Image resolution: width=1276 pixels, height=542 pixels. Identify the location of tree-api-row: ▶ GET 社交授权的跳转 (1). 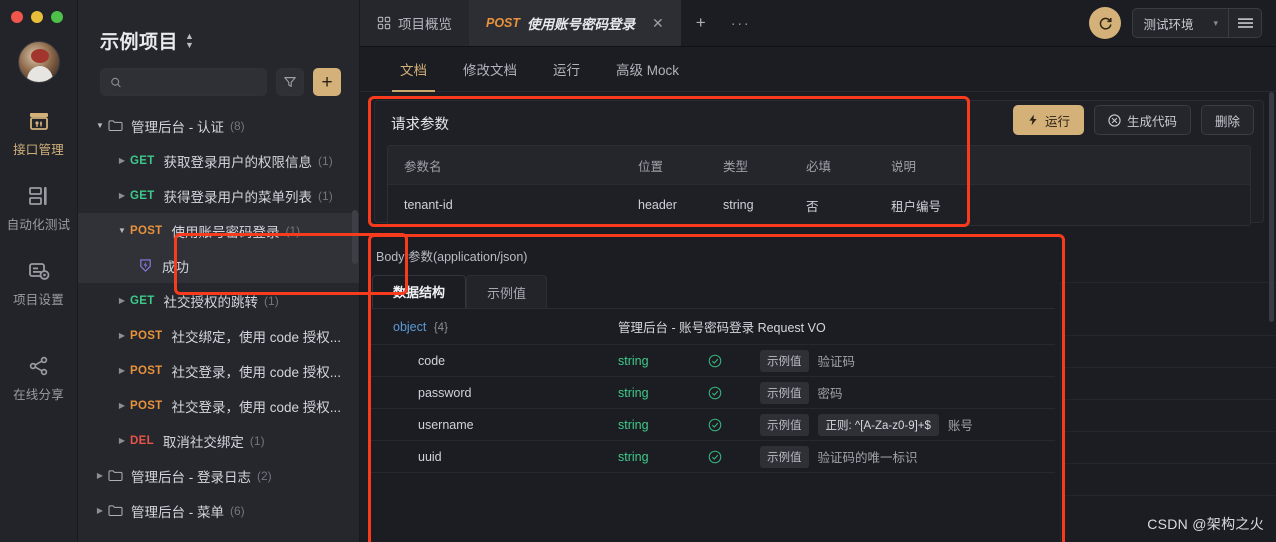
(218, 300).